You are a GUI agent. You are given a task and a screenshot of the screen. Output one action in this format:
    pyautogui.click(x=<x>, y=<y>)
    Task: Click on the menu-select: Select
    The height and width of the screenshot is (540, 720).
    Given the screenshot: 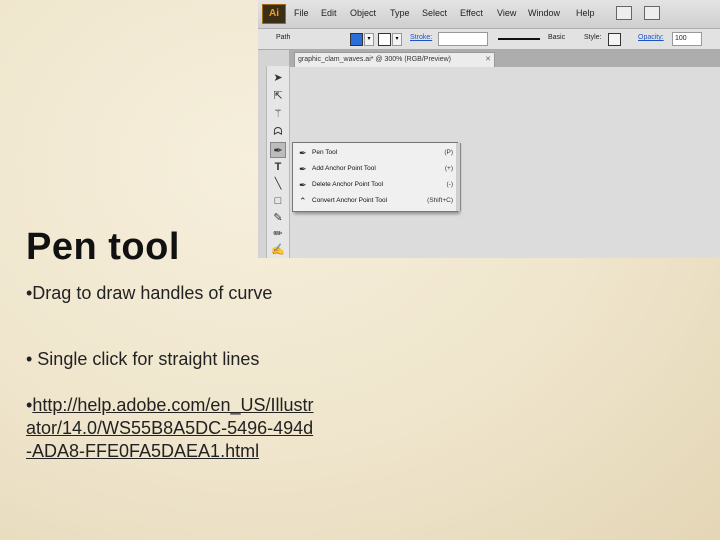 What is the action you would take?
    pyautogui.click(x=434, y=13)
    